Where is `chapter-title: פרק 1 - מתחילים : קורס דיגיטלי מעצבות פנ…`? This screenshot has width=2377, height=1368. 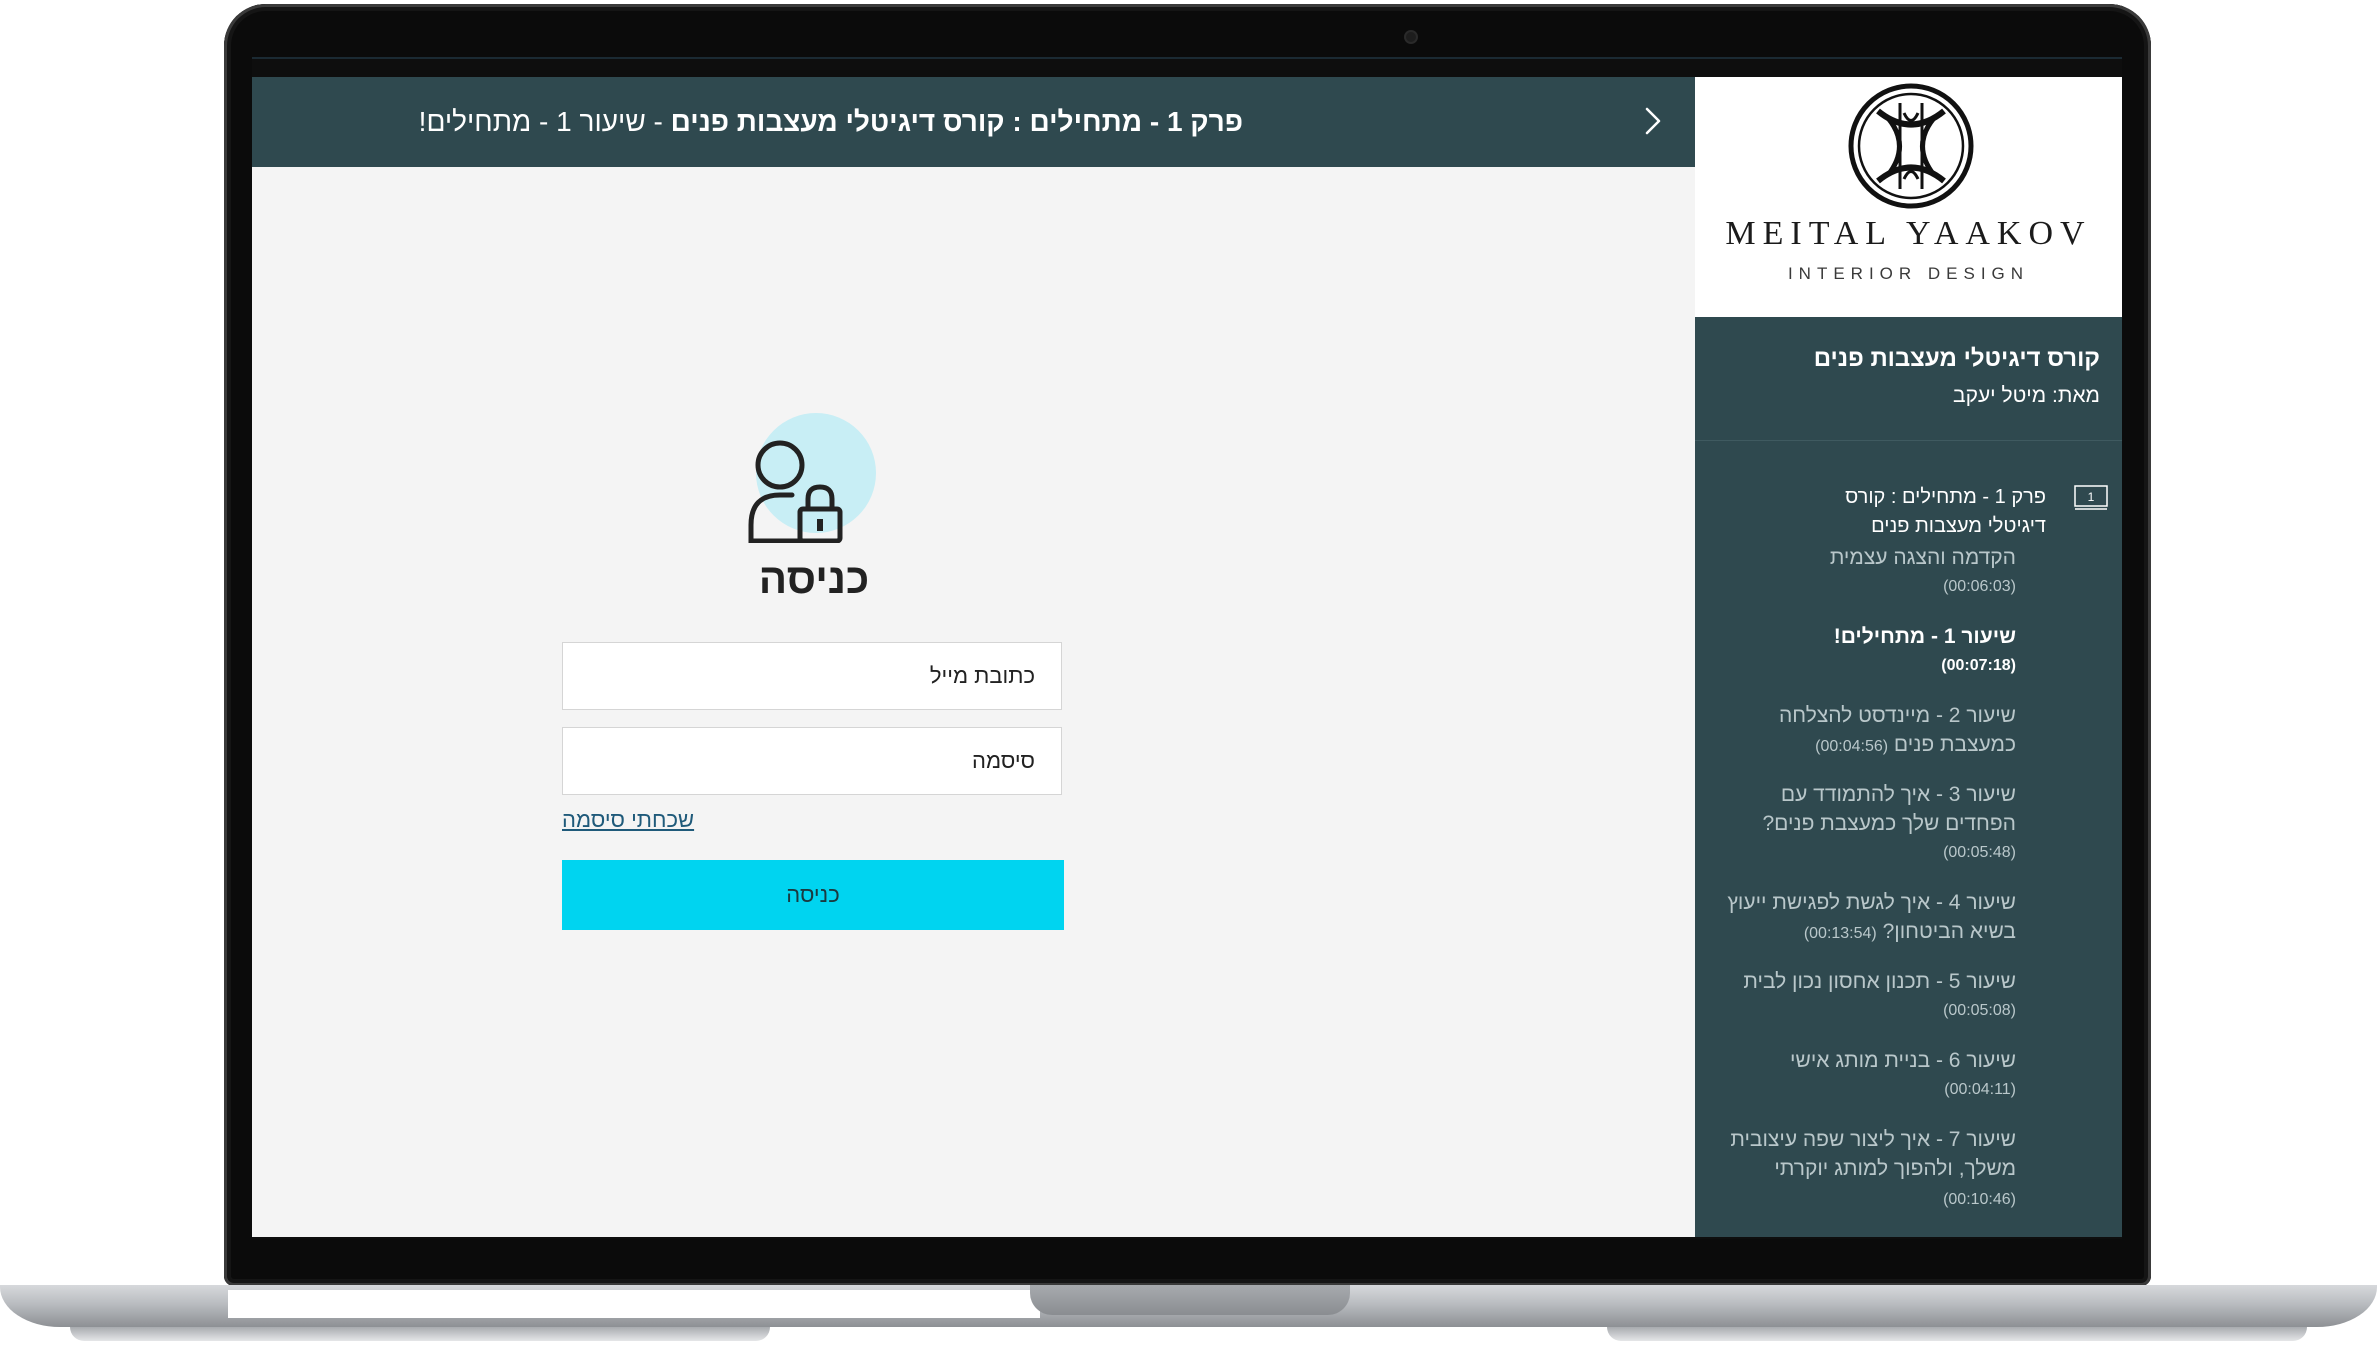
chapter-title: פרק 1 - מתחילים : קורס דיגיטלי מעצבות פנ… is located at coordinates (1916, 512).